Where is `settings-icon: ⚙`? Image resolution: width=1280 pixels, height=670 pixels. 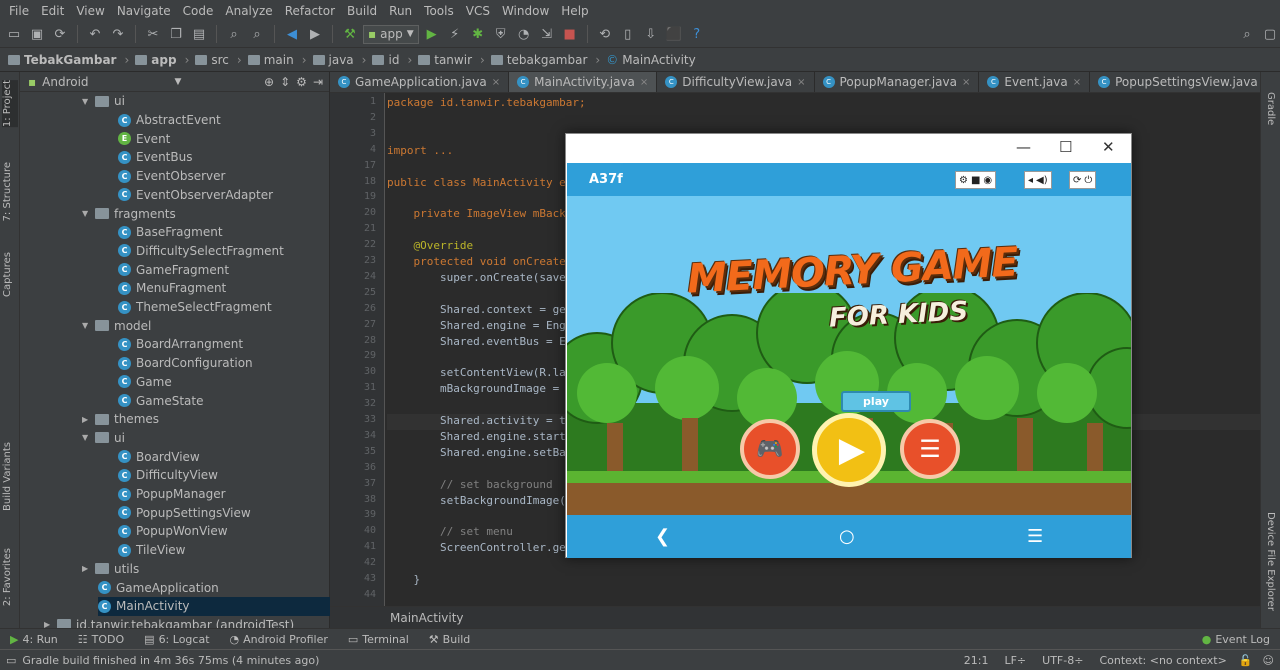
settings-icon: ⚙ is located at coordinates (963, 180).